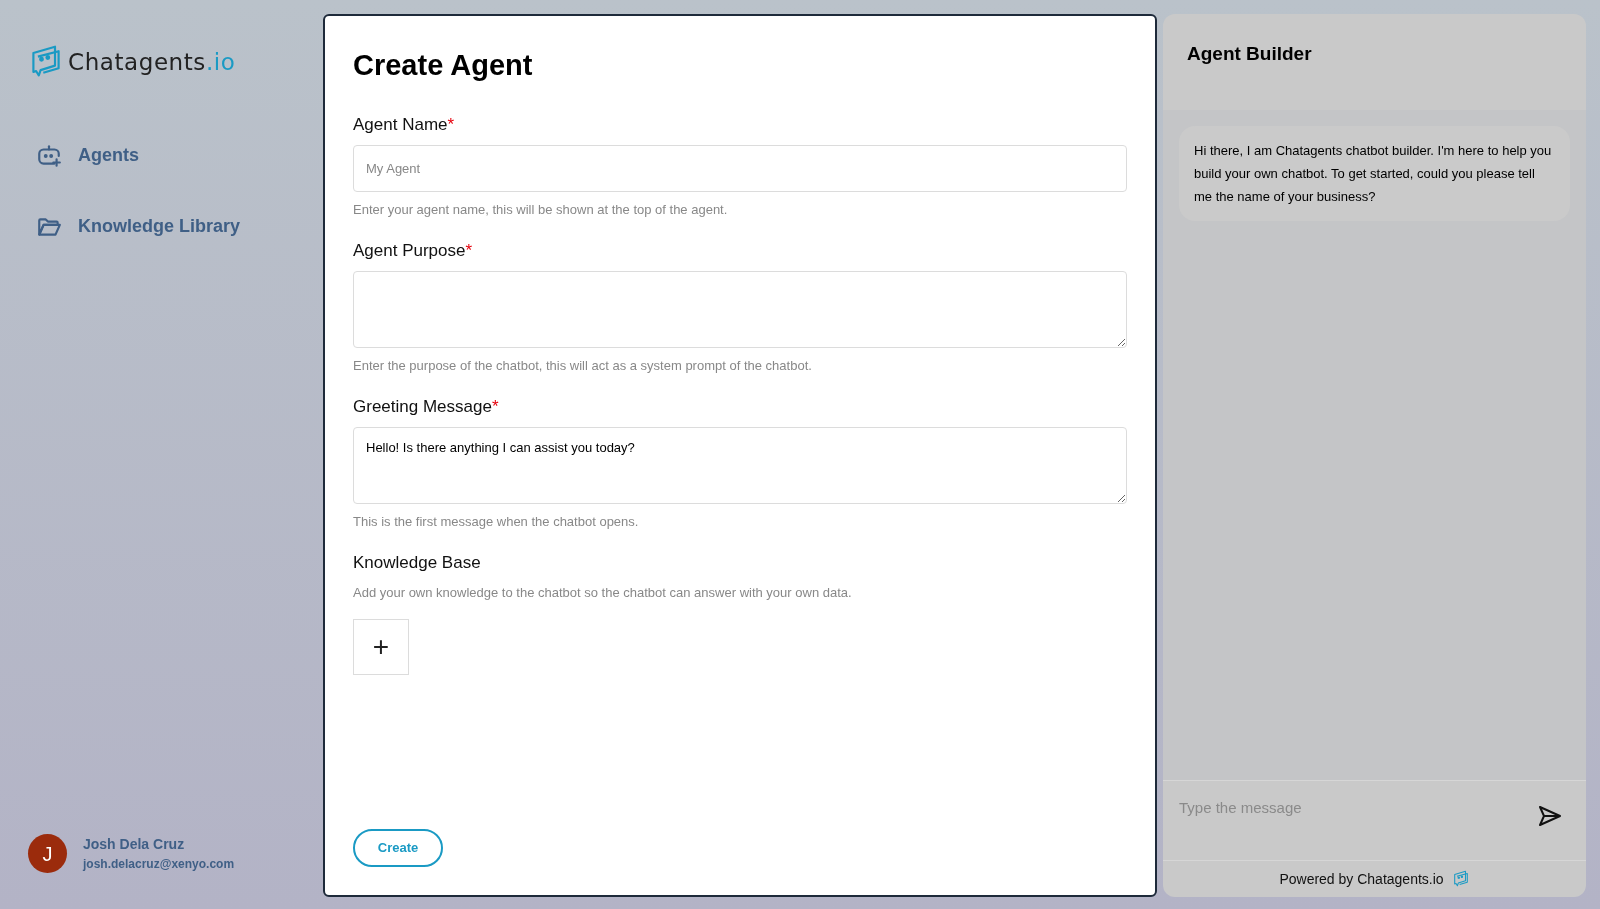 The width and height of the screenshot is (1600, 909). Describe the element at coordinates (49, 155) in the screenshot. I see `robot-icon` at that location.